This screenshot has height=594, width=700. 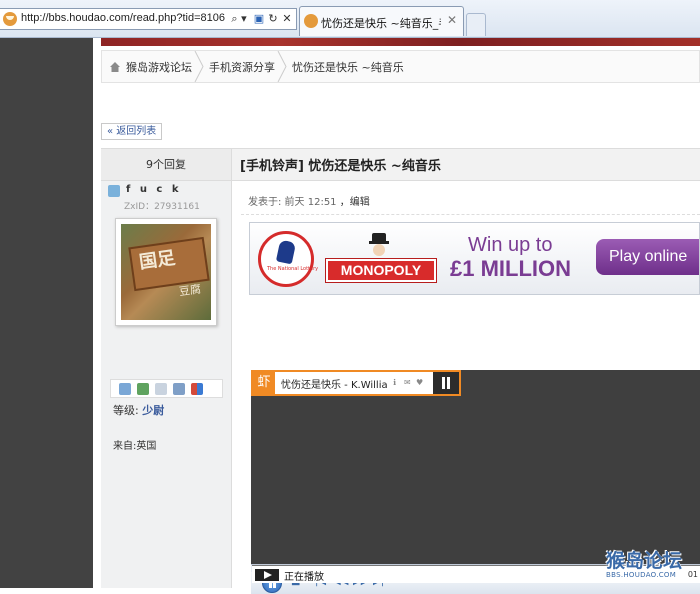 I want to click on breadcrumb-item-forum: 猴岛游戏论坛, so click(x=159, y=67).